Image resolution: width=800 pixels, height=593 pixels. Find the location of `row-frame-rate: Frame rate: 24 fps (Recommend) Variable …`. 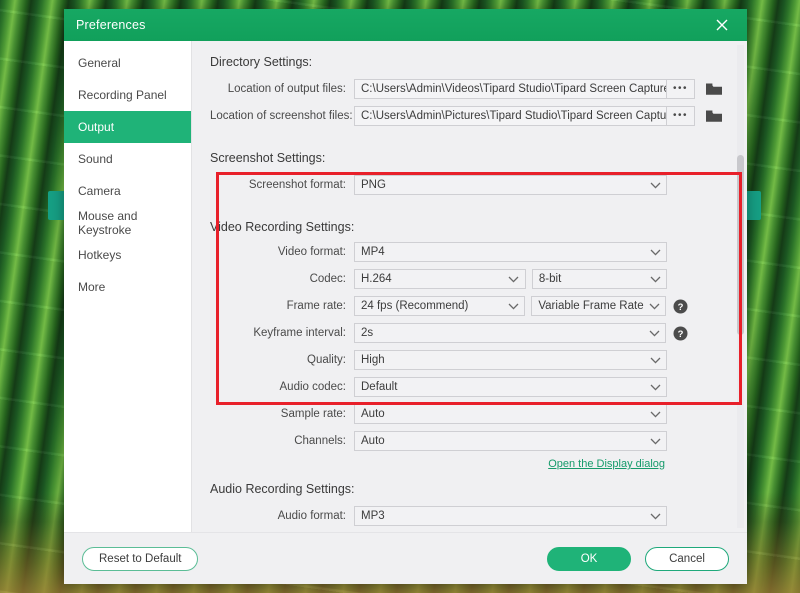

row-frame-rate: Frame rate: 24 fps (Recommend) Variable … is located at coordinates (467, 306).